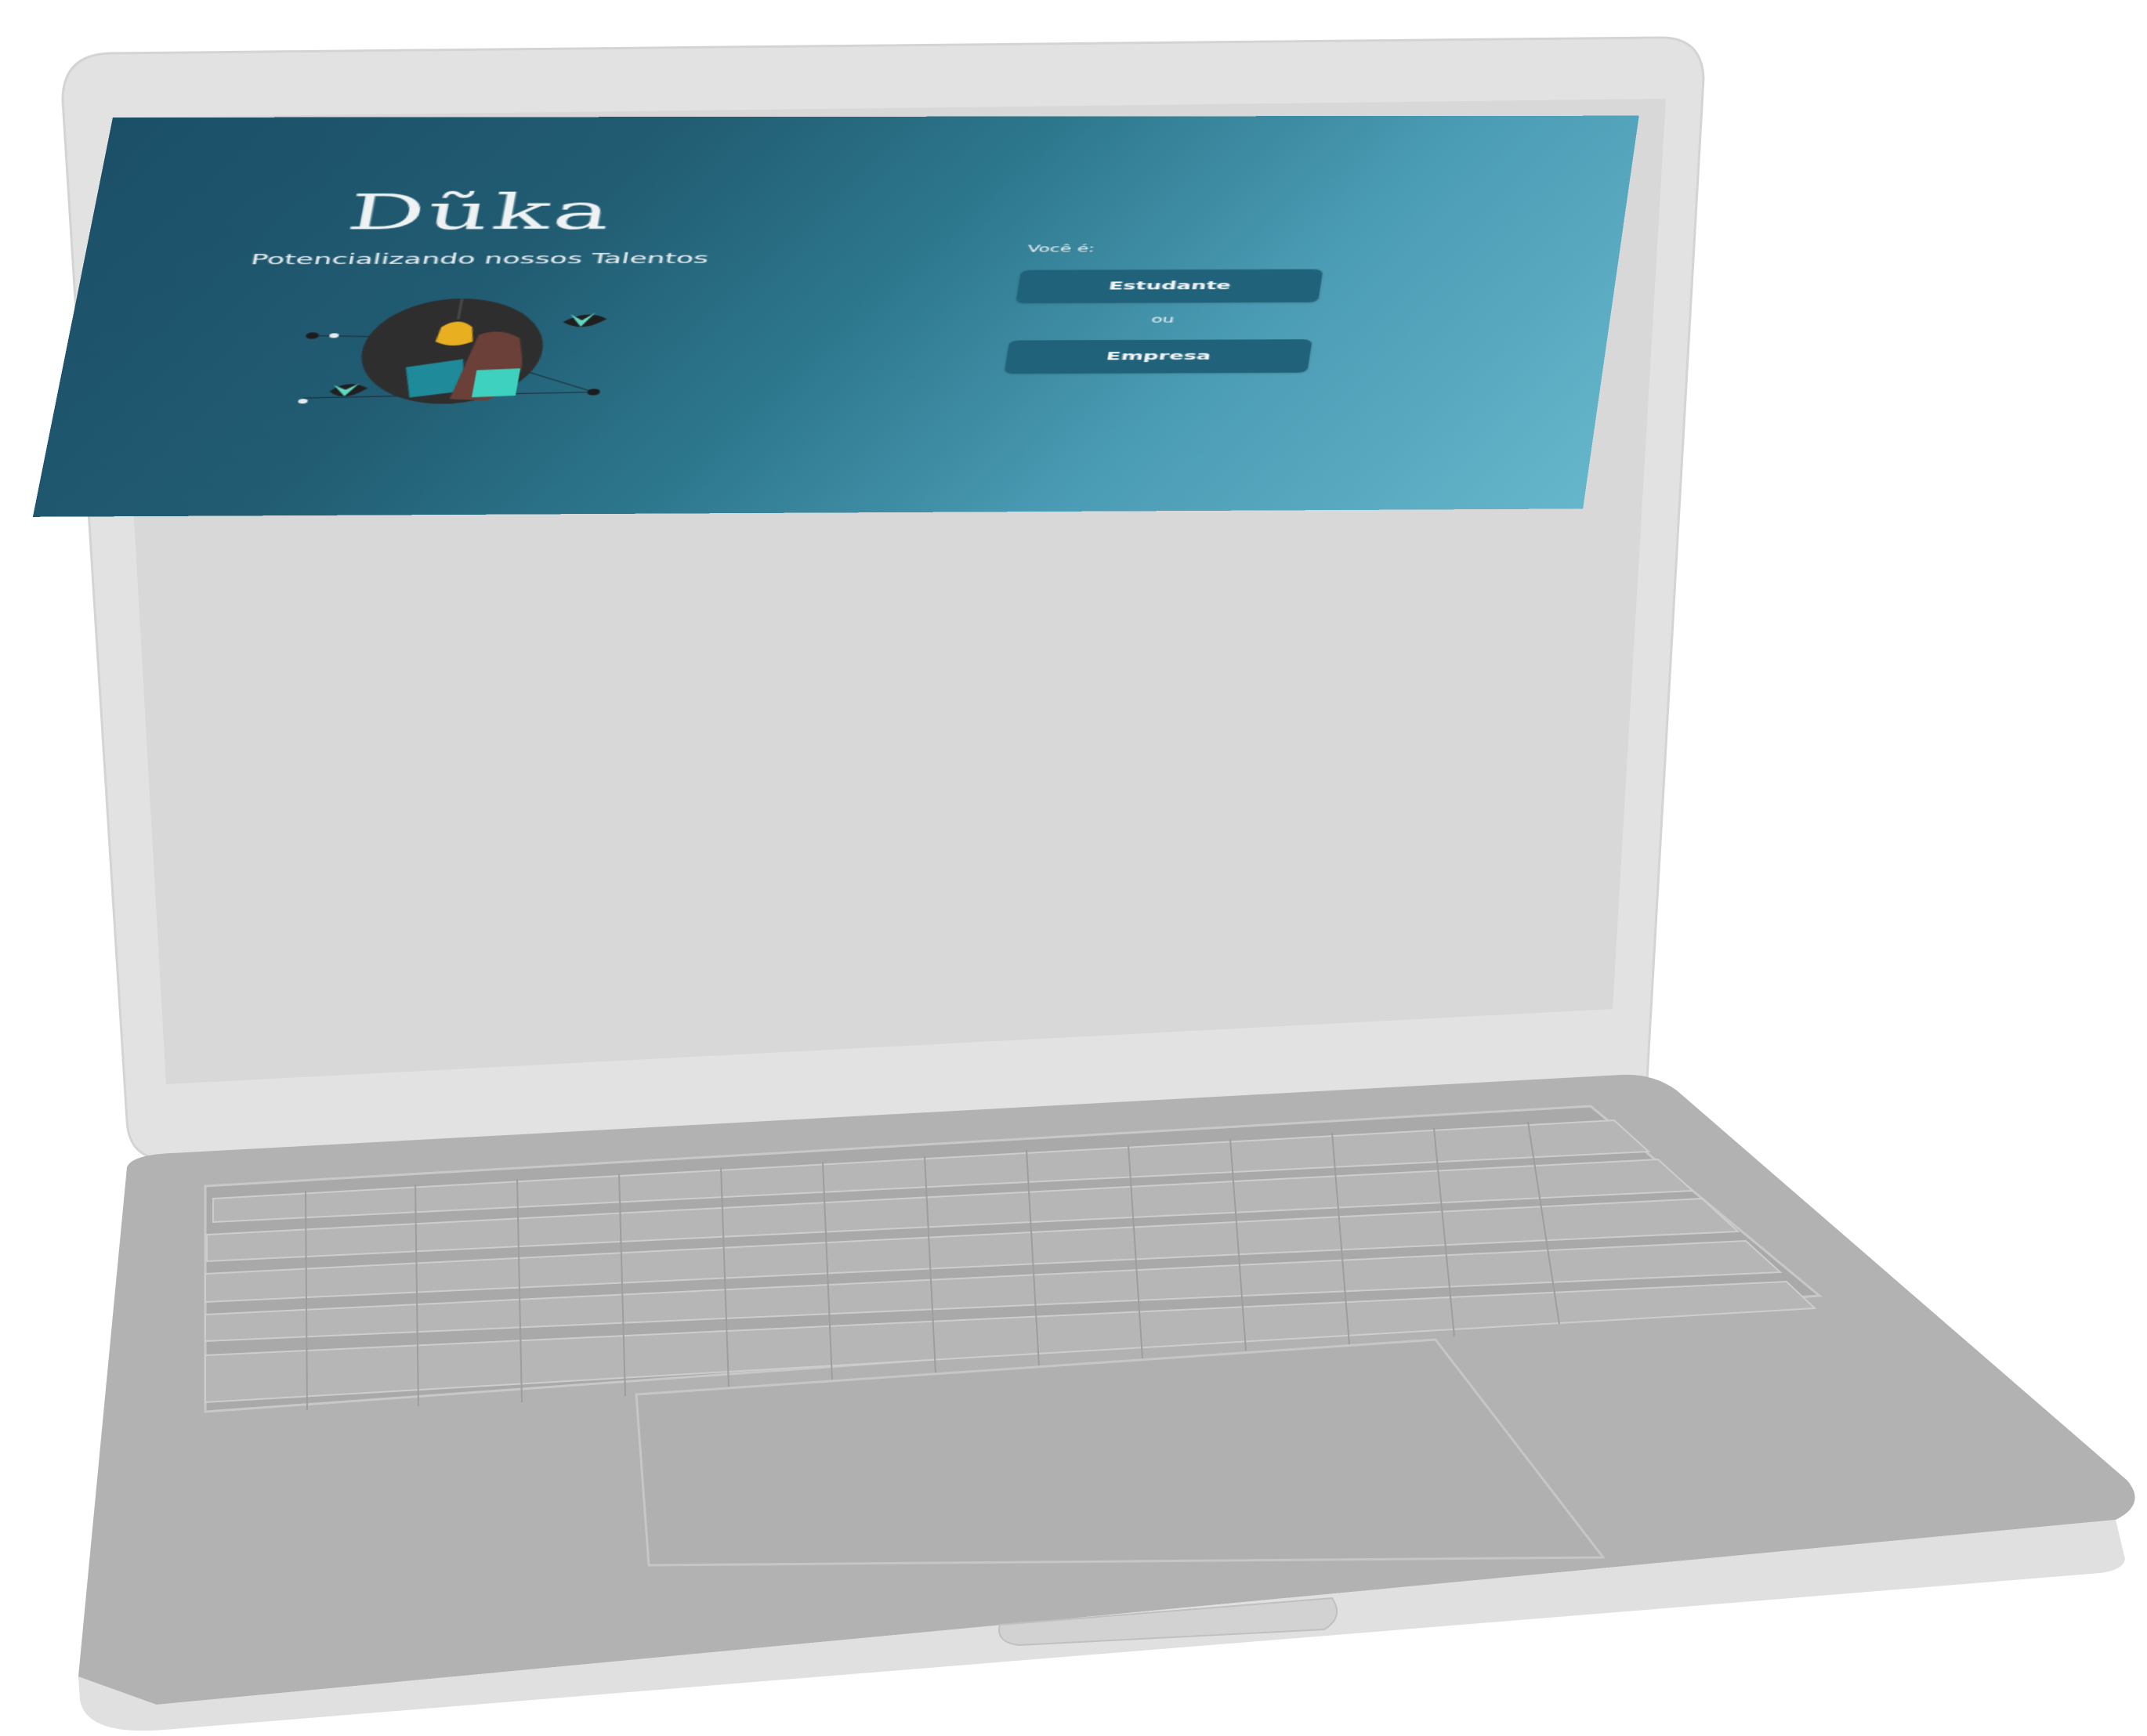 Image resolution: width=2147 pixels, height=1736 pixels. I want to click on student-button: Estudante, so click(1169, 286).